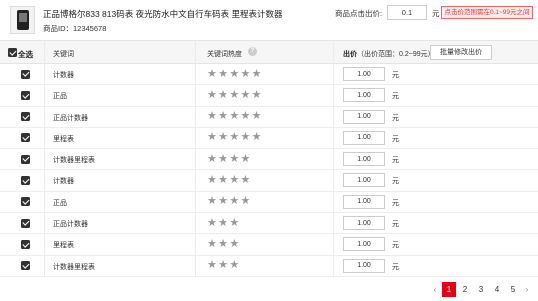 Image resolution: width=538 pixels, height=301 pixels. Describe the element at coordinates (350, 54) in the screenshot. I see `column-bid-label: 出价` at that location.